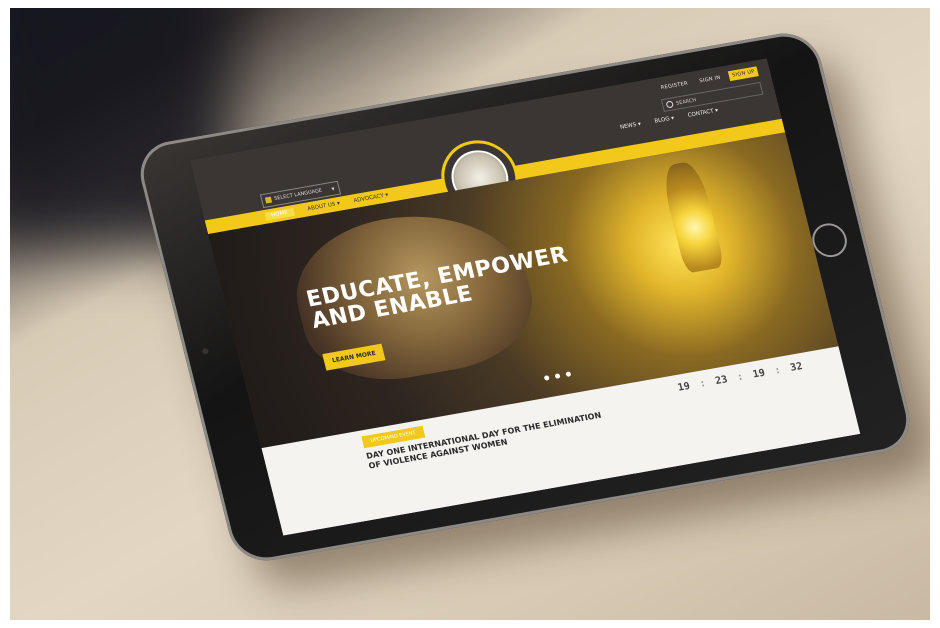  Describe the element at coordinates (796, 367) in the screenshot. I see `countdown-seconds: 32` at that location.